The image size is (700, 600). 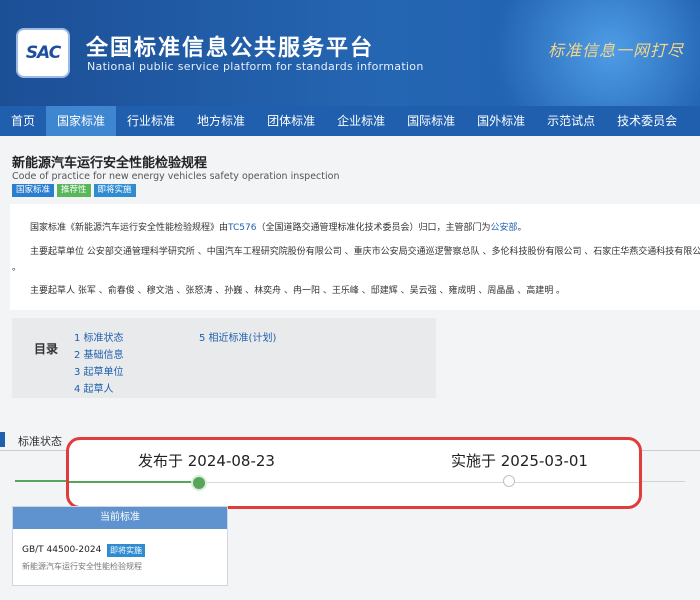 I want to click on toc-item-drafters: 4 起草人, so click(x=94, y=387).